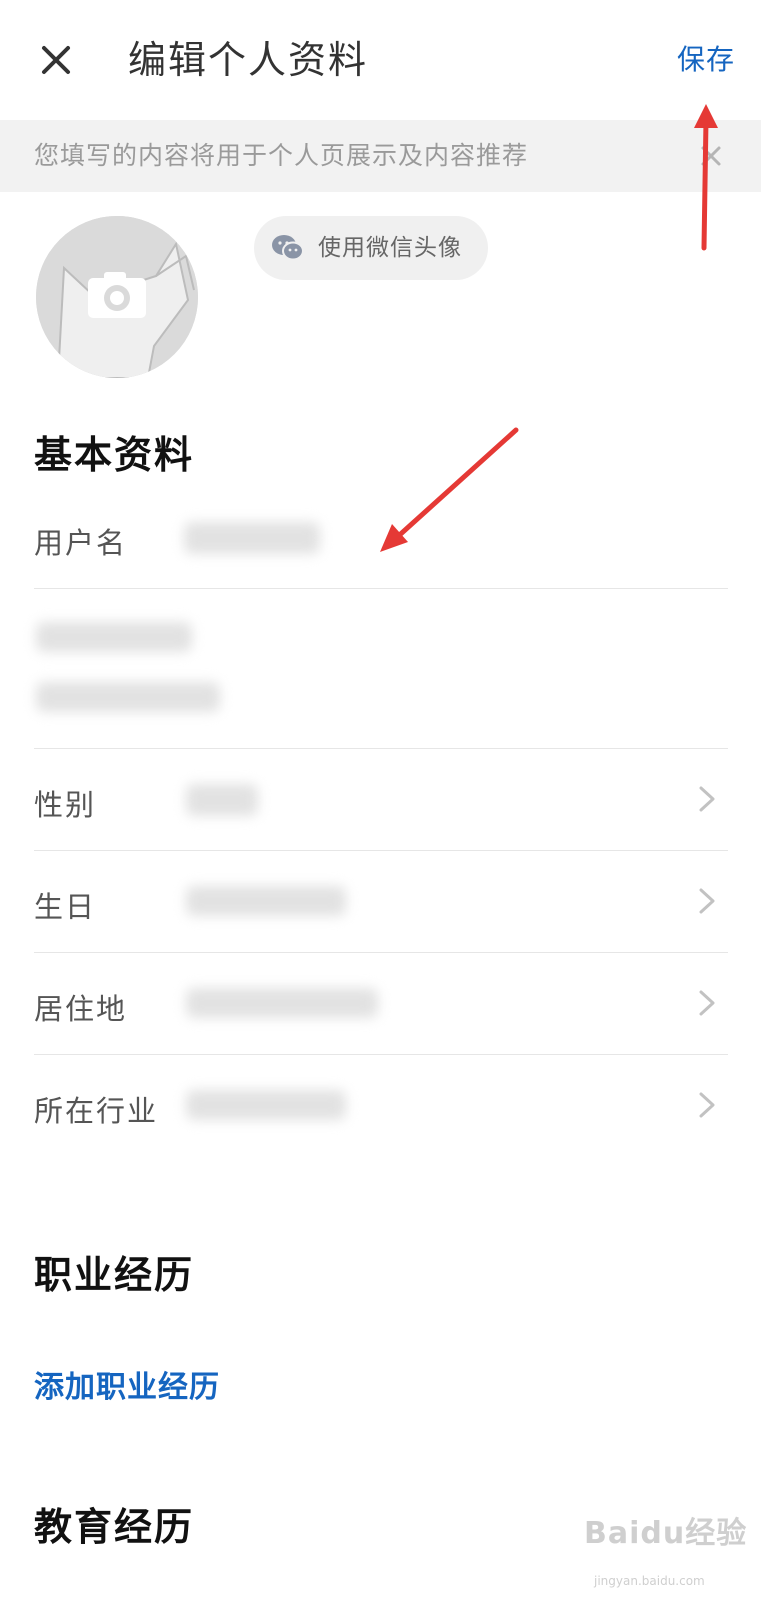  I want to click on wechat-avatar-label: 使用微信头像, so click(390, 248).